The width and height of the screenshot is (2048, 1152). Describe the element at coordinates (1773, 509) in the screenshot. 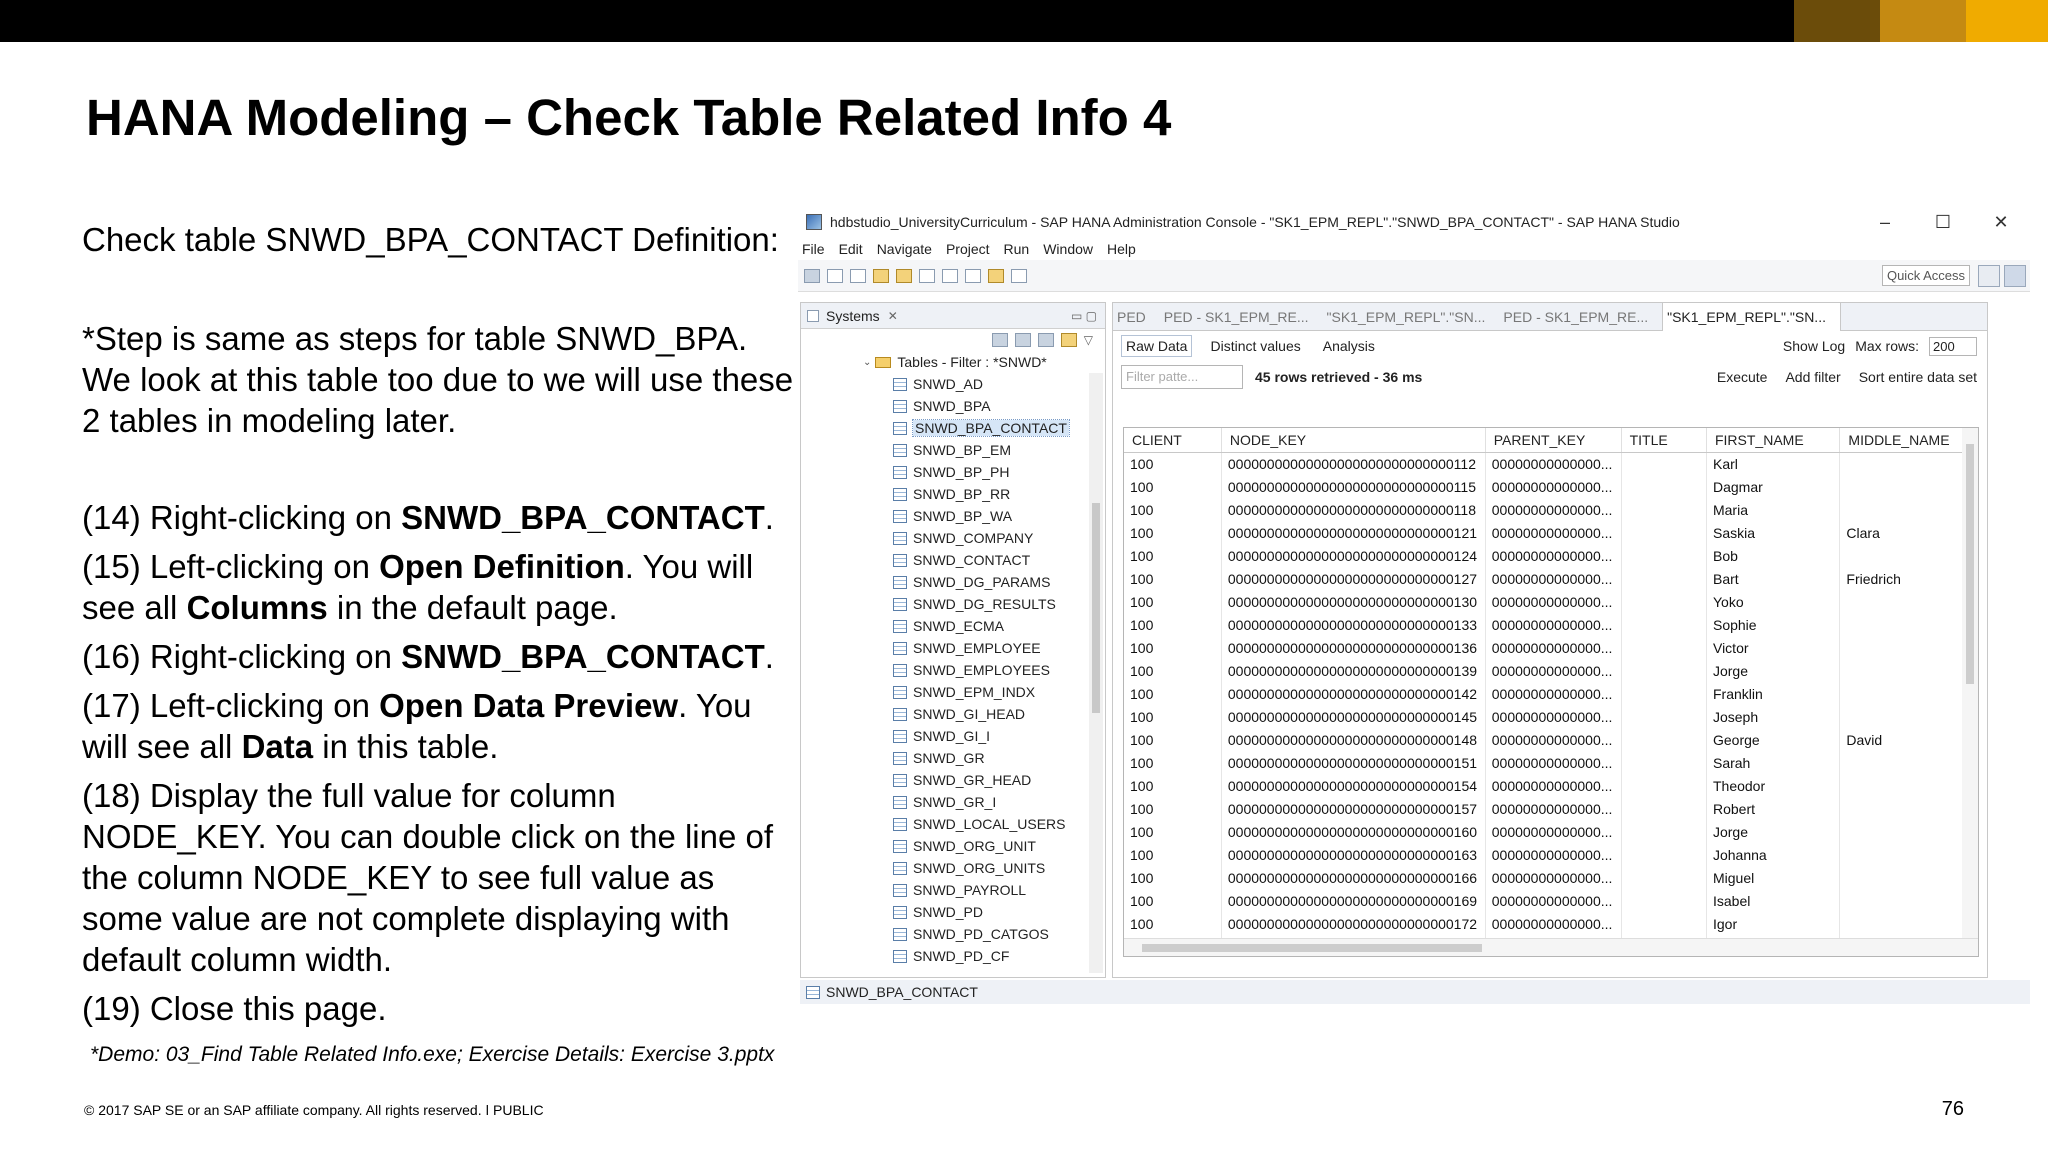

I see `table-cell: Maria` at that location.